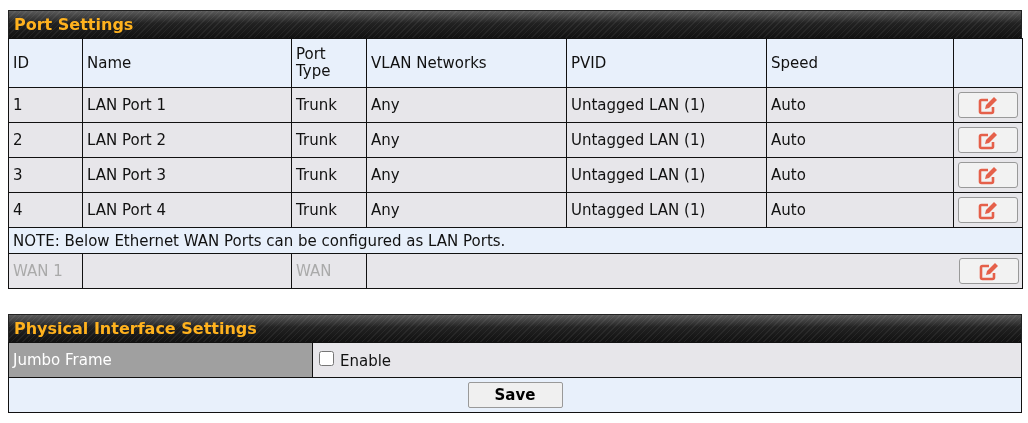 The width and height of the screenshot is (1028, 423). Describe the element at coordinates (259, 240) in the screenshot. I see `note-text: NOTE: Below Ethernet WAN Ports can be configured as LAN Ports.` at that location.